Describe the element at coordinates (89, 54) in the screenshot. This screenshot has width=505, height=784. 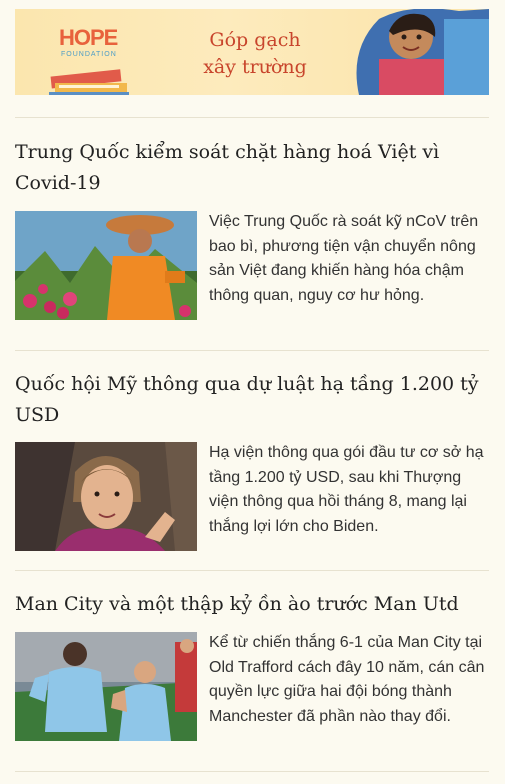
I see `hope-logo-subtitle: FOUNDATION` at that location.